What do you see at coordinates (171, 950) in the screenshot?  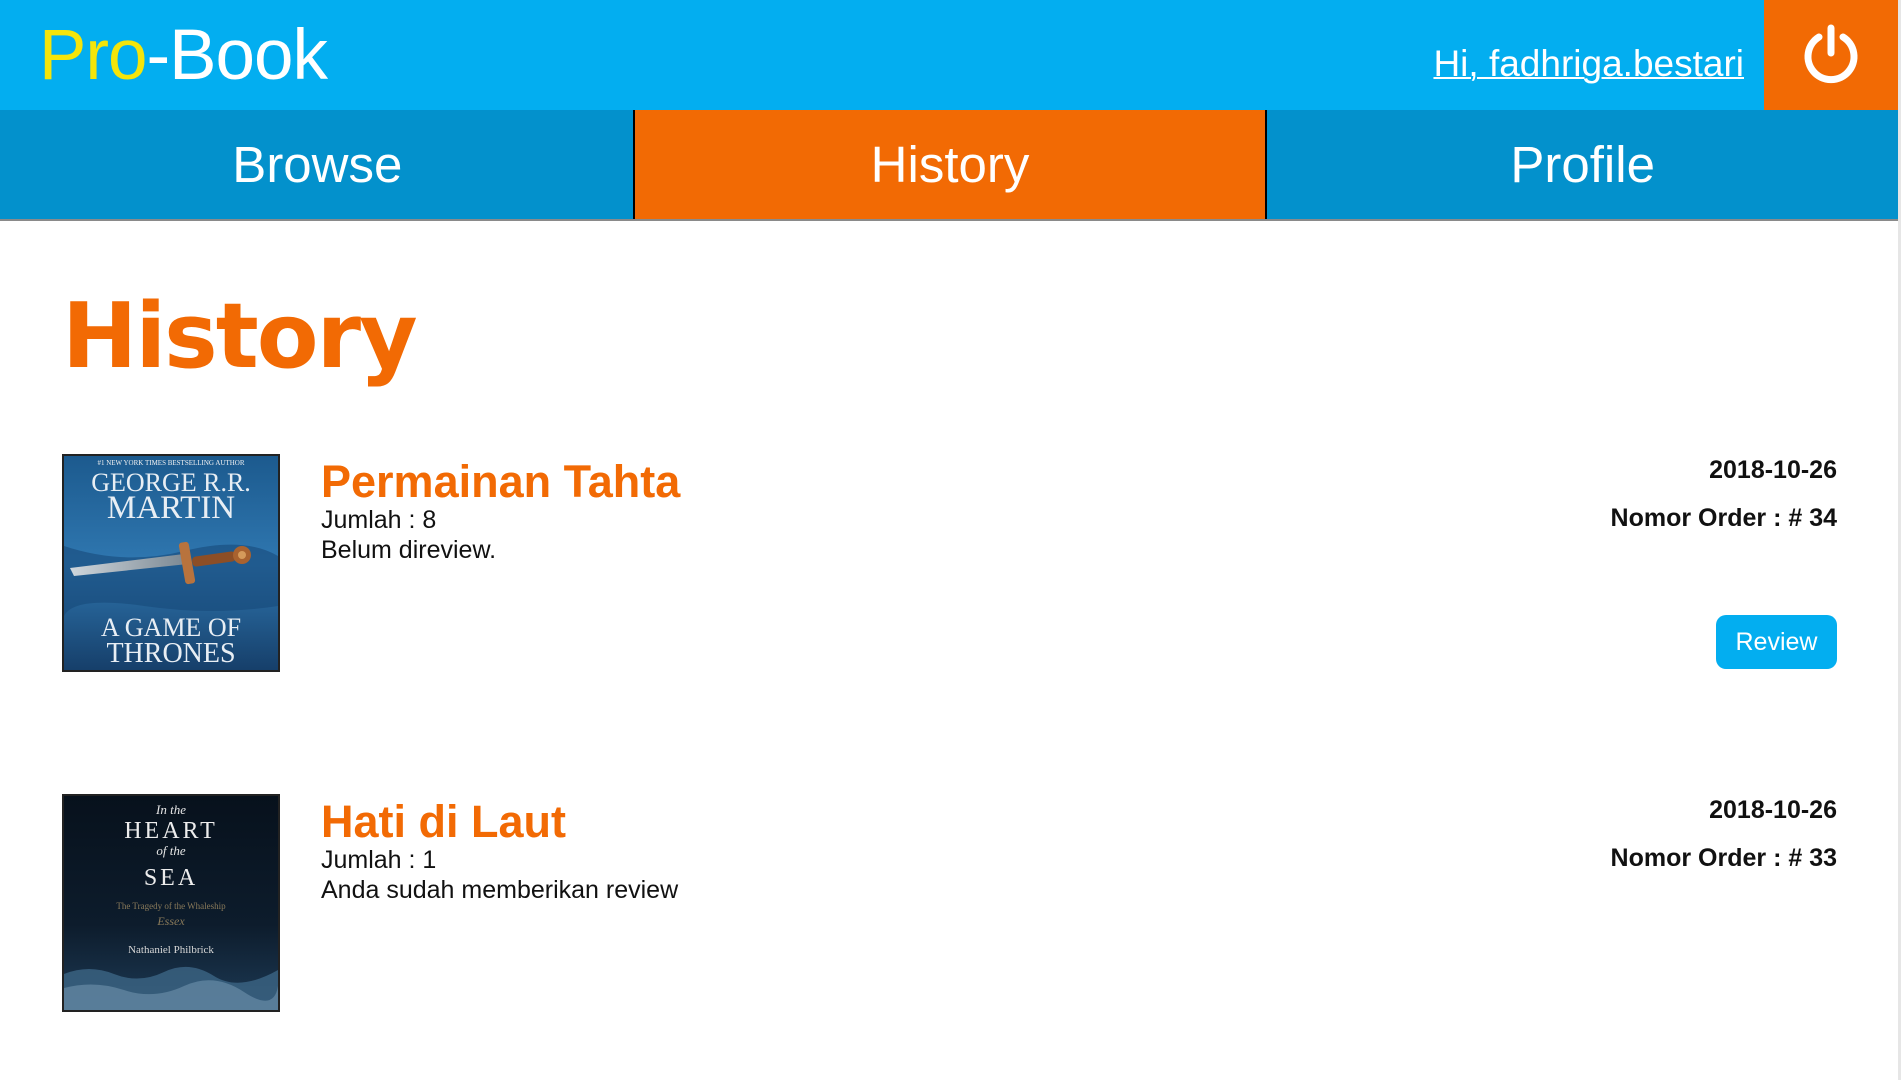 I see `svg-text: Nathaniel Philbrick` at bounding box center [171, 950].